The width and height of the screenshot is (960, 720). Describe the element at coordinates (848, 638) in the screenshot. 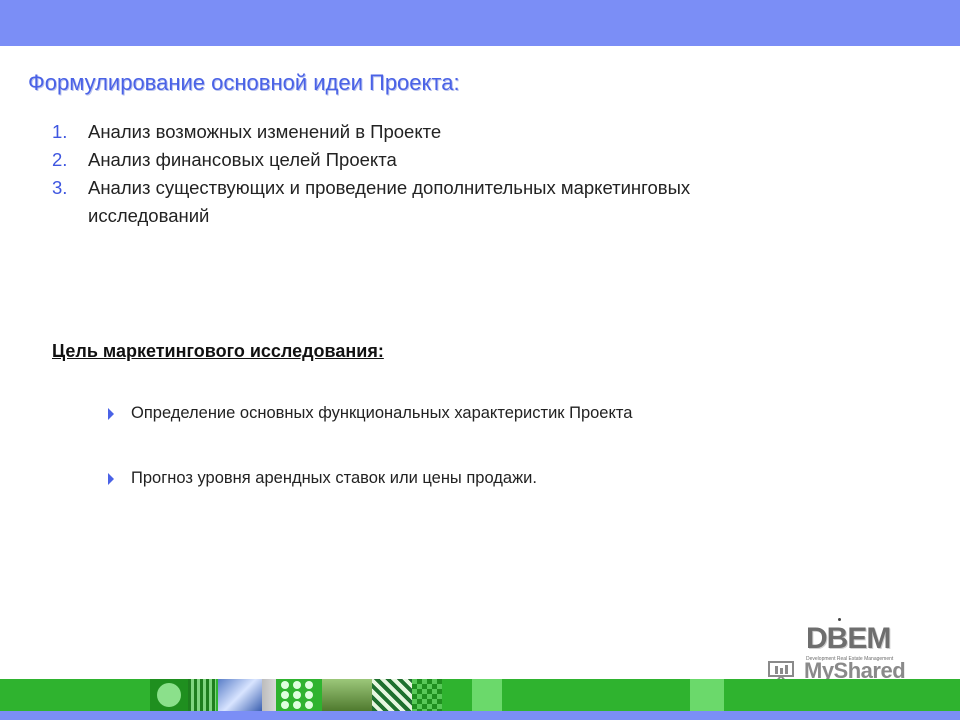

I see `logo-brand: DBEM` at that location.